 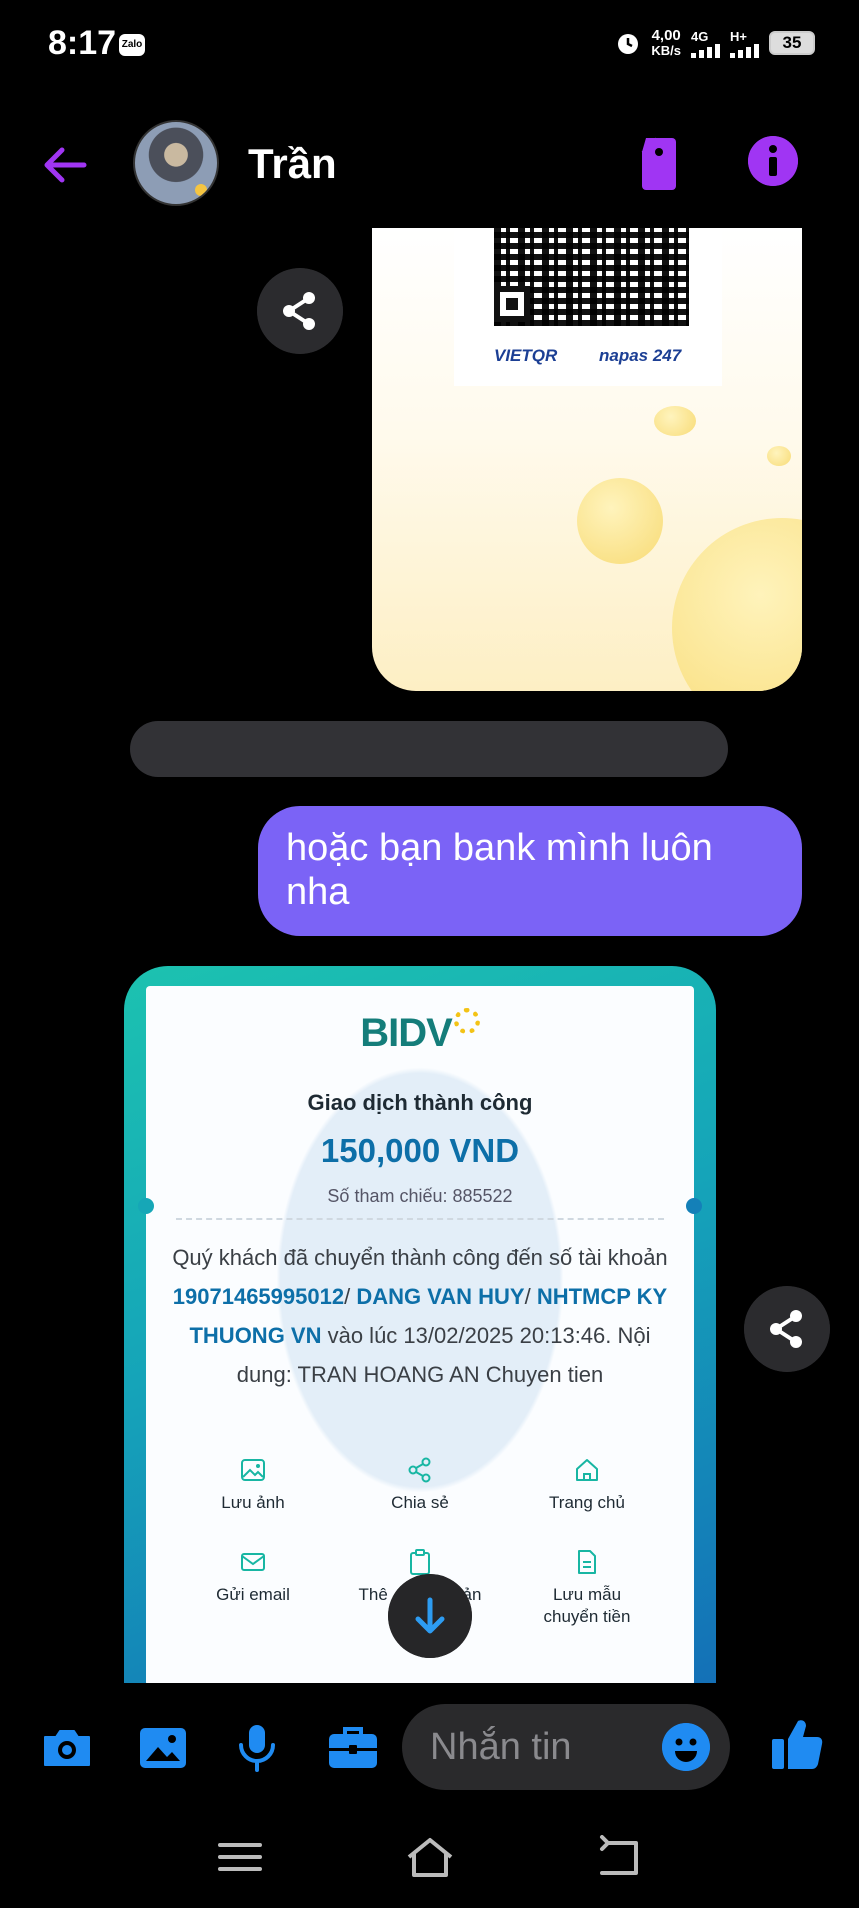 What do you see at coordinates (420, 1102) in the screenshot?
I see `transaction-status-title: Giao dịch thành công` at bounding box center [420, 1102].